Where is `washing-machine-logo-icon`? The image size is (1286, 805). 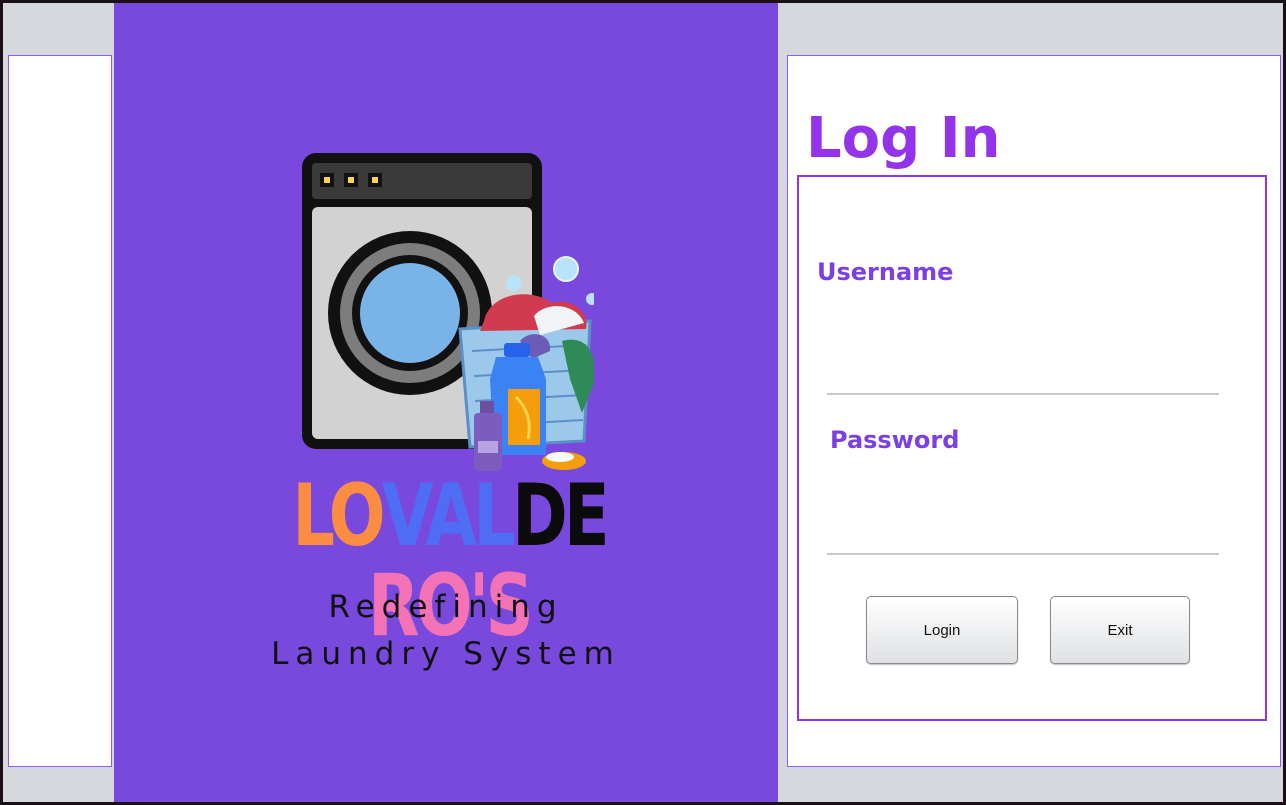
washing-machine-logo-icon is located at coordinates (448, 312).